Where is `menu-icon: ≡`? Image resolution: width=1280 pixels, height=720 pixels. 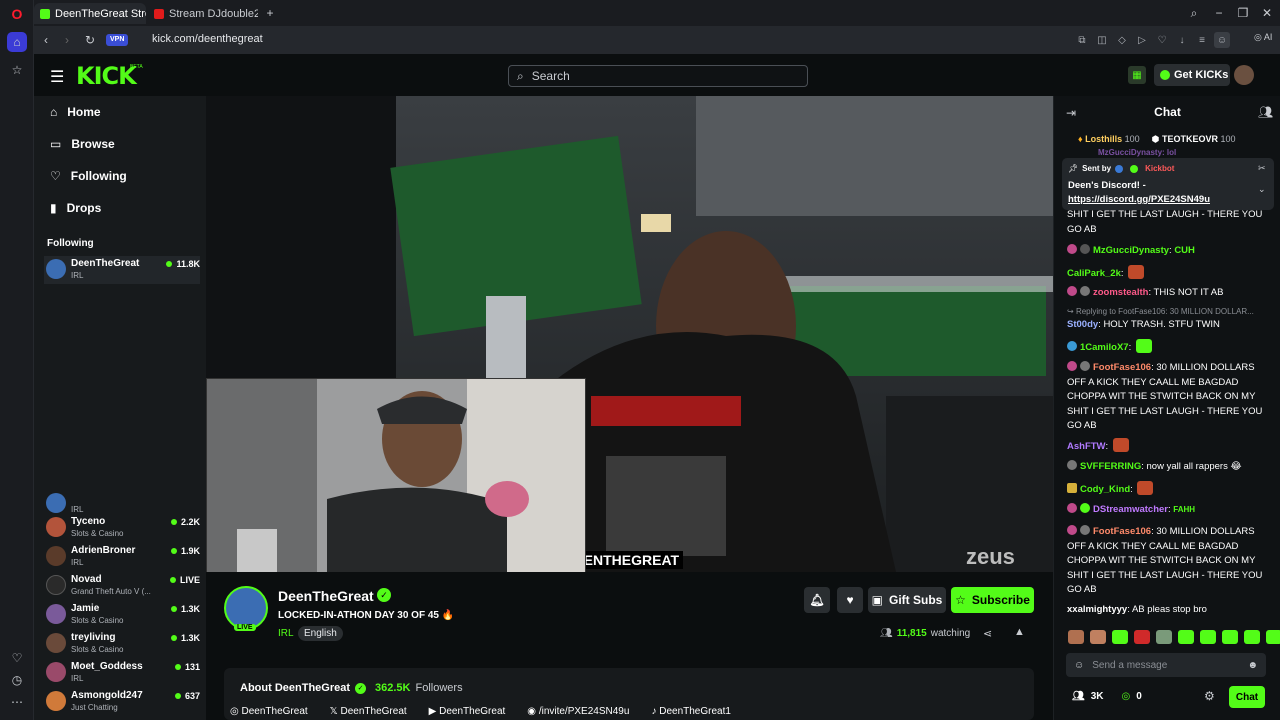 menu-icon: ≡ is located at coordinates (1202, 40).